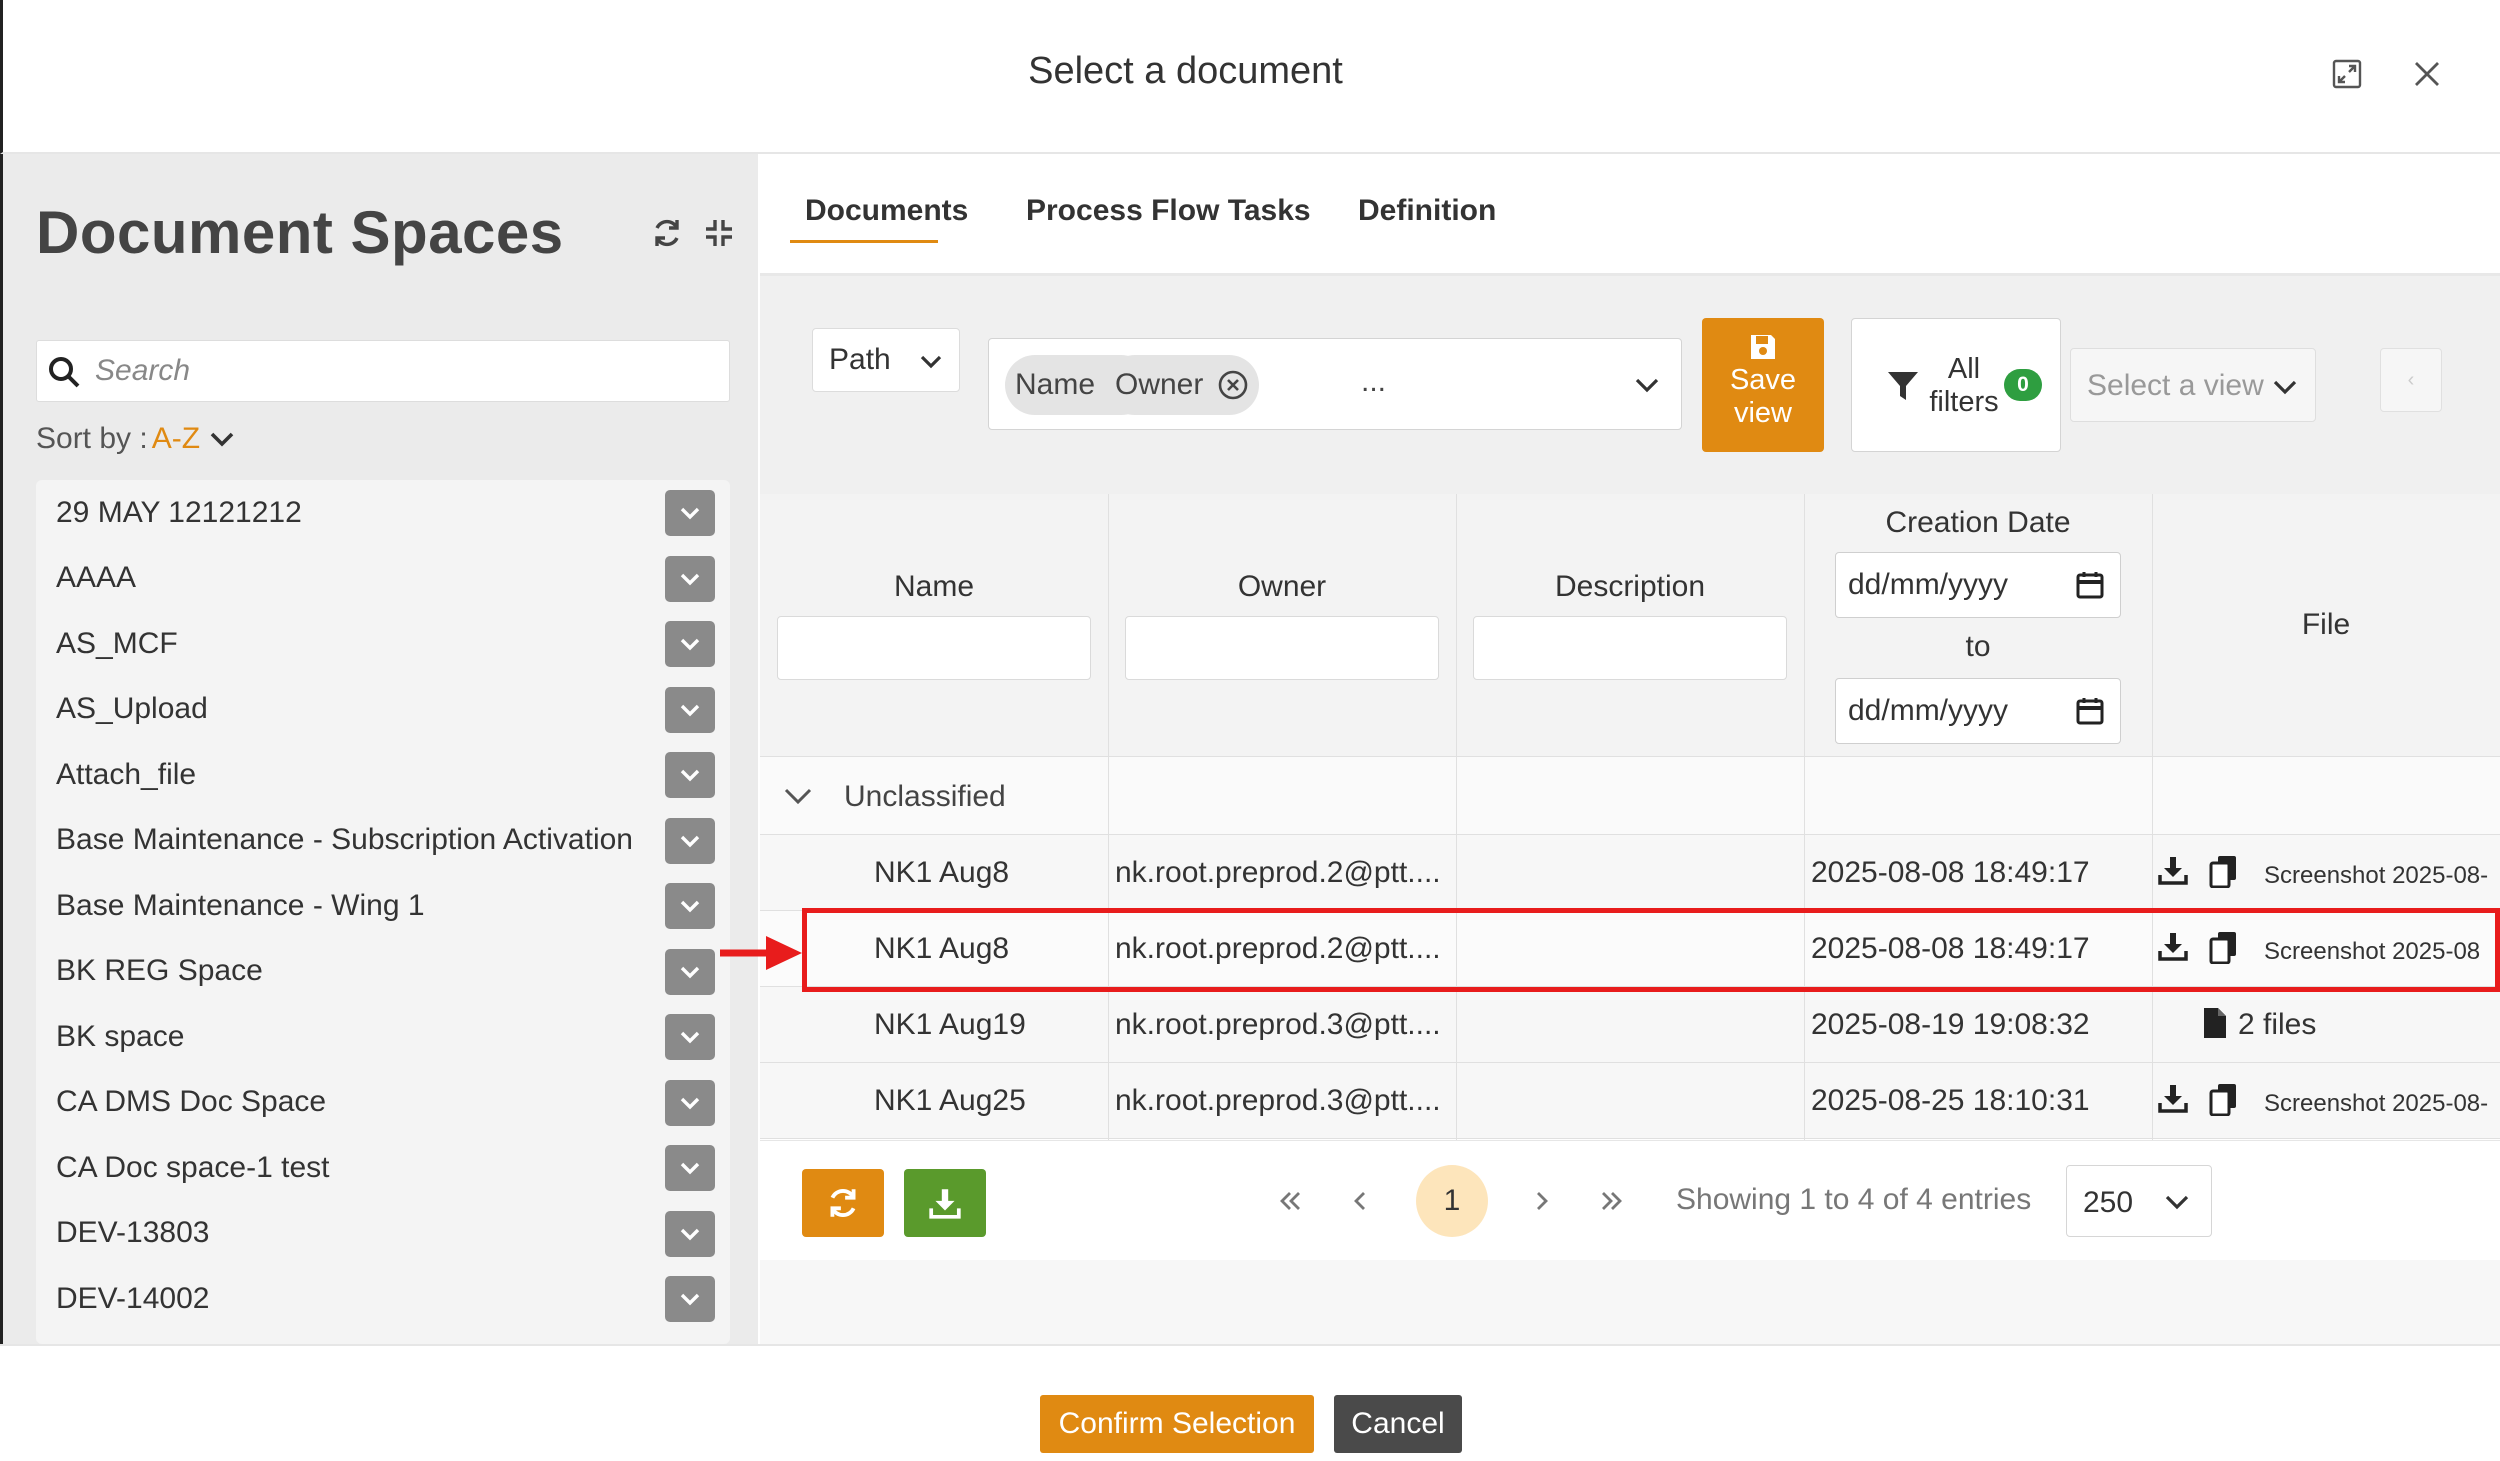 Image resolution: width=2500 pixels, height=1461 pixels. I want to click on date-to-input: dd/mm/yyyy, so click(1978, 711).